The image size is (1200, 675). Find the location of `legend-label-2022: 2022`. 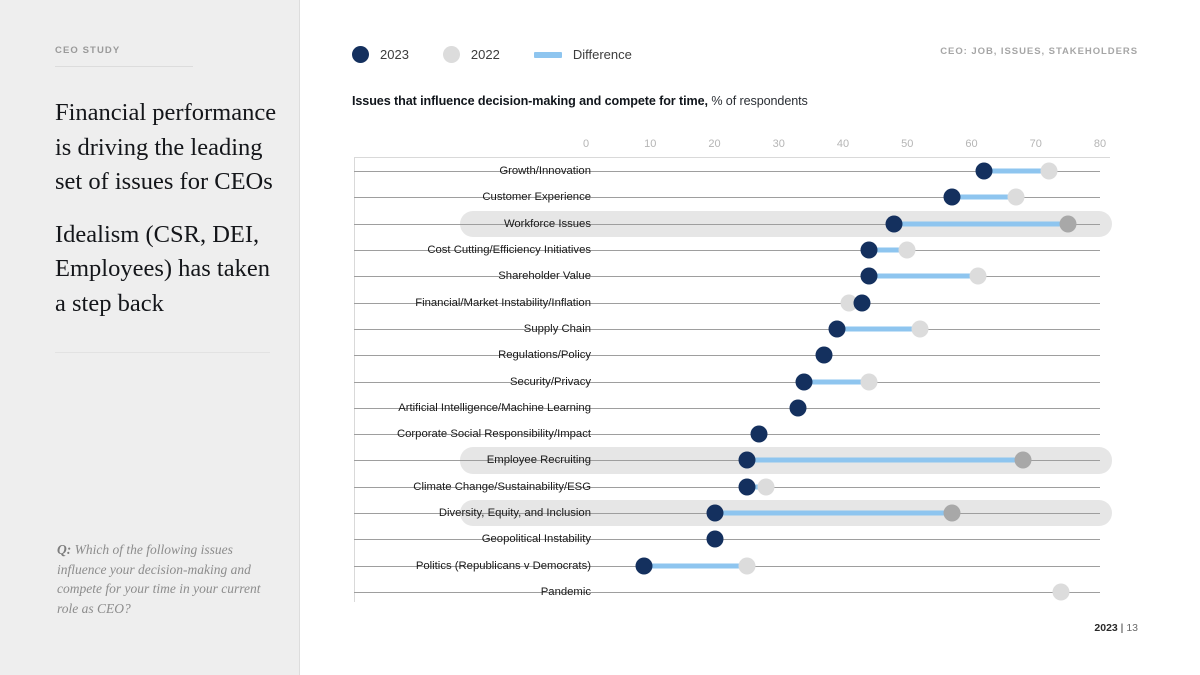

legend-label-2022: 2022 is located at coordinates (485, 54).